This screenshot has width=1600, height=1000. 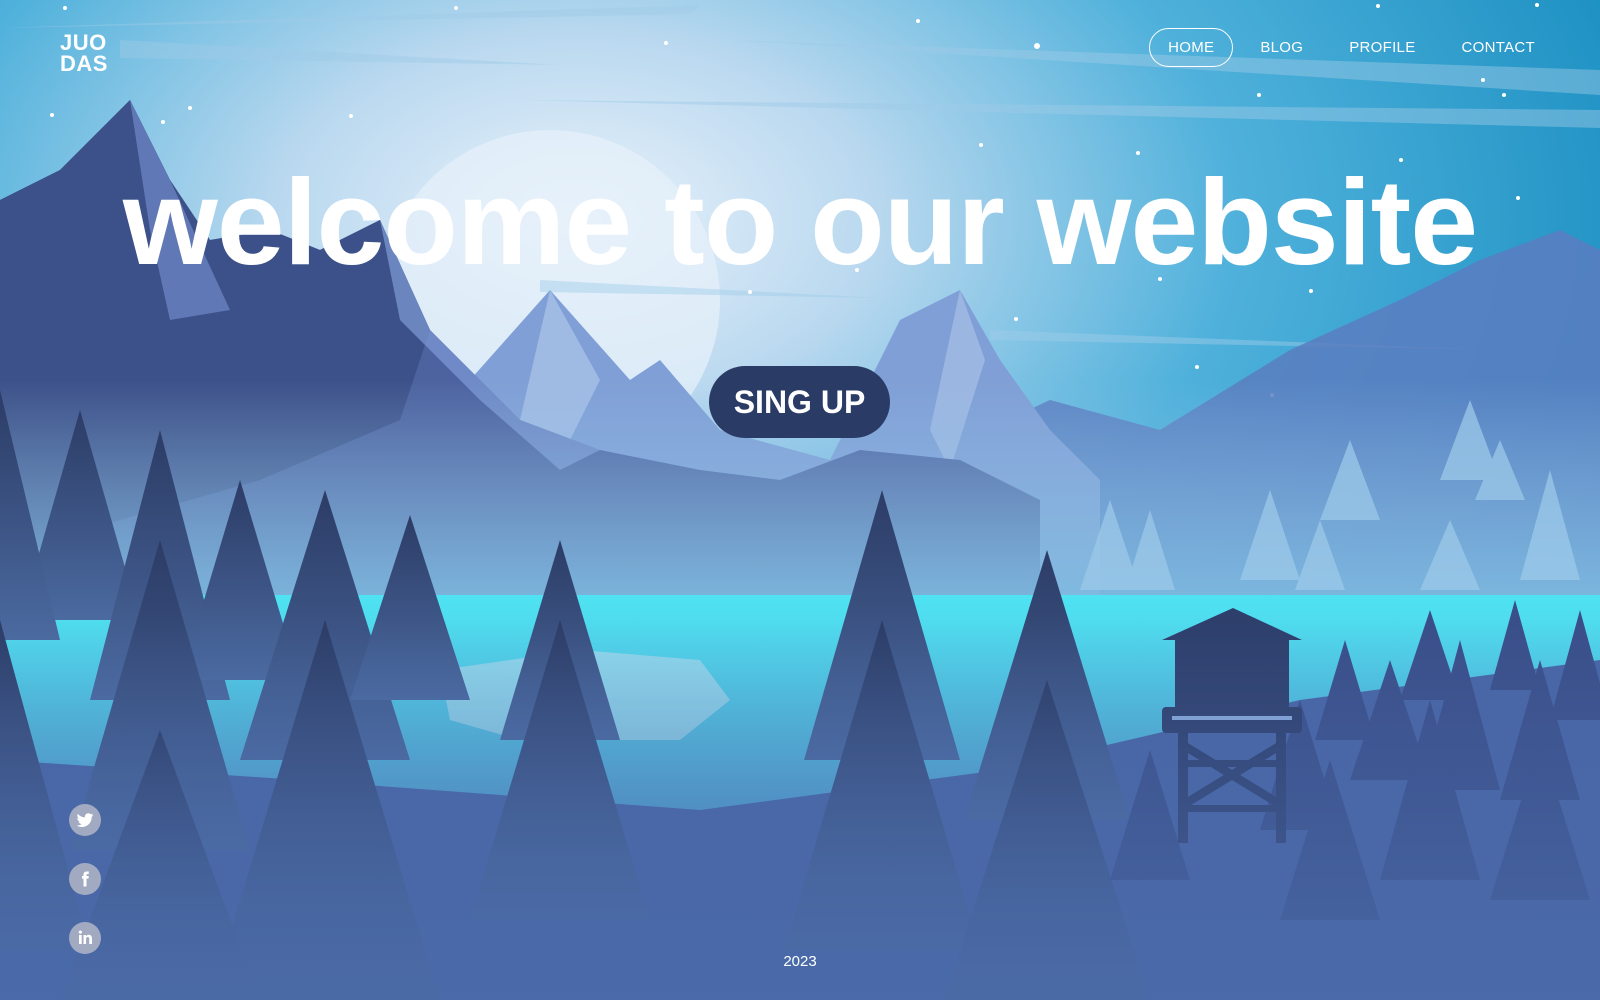 What do you see at coordinates (1498, 47) in the screenshot?
I see `nav-item-contact: CONTACT` at bounding box center [1498, 47].